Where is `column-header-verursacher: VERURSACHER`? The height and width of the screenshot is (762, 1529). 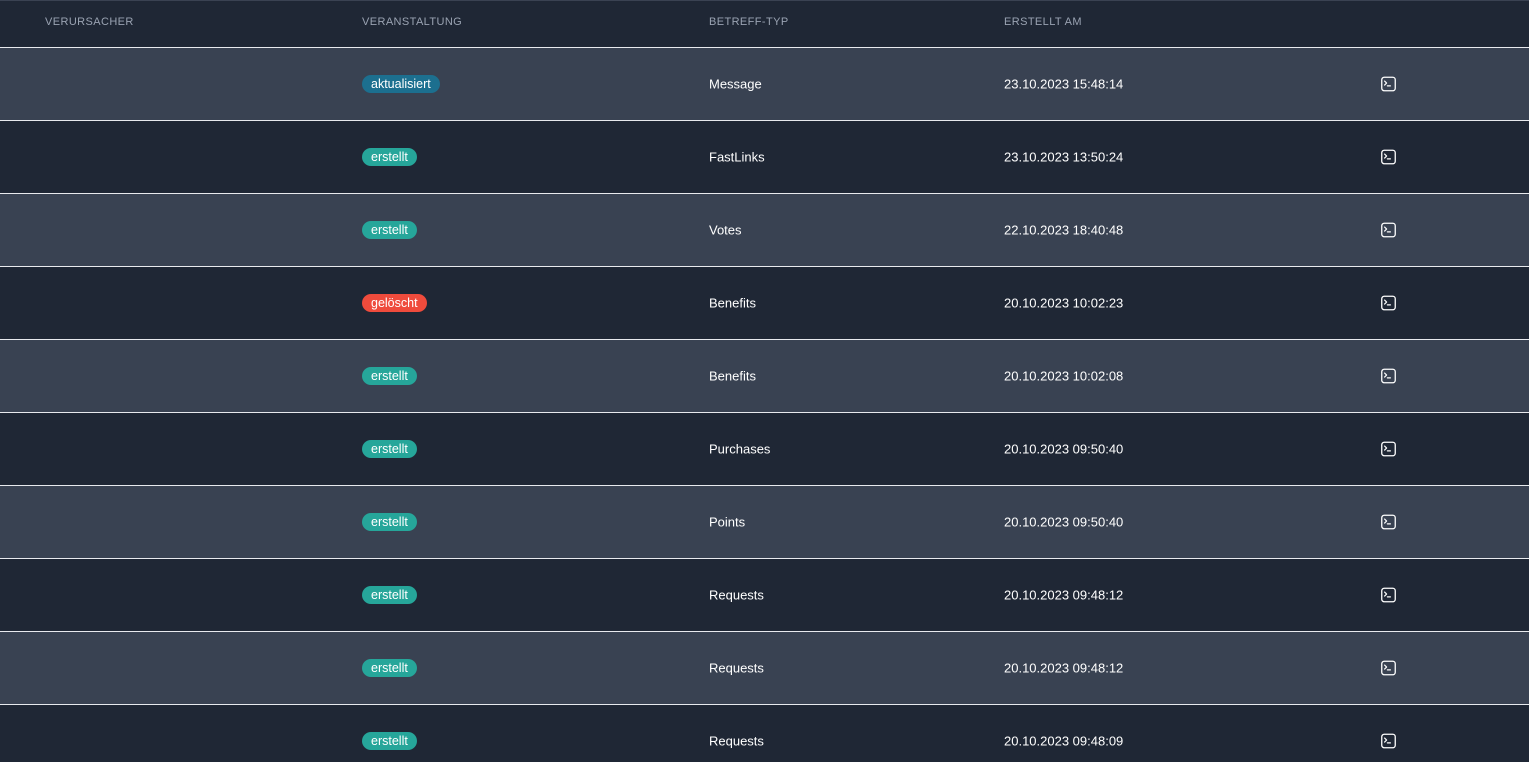 column-header-verursacher: VERURSACHER is located at coordinates (89, 22).